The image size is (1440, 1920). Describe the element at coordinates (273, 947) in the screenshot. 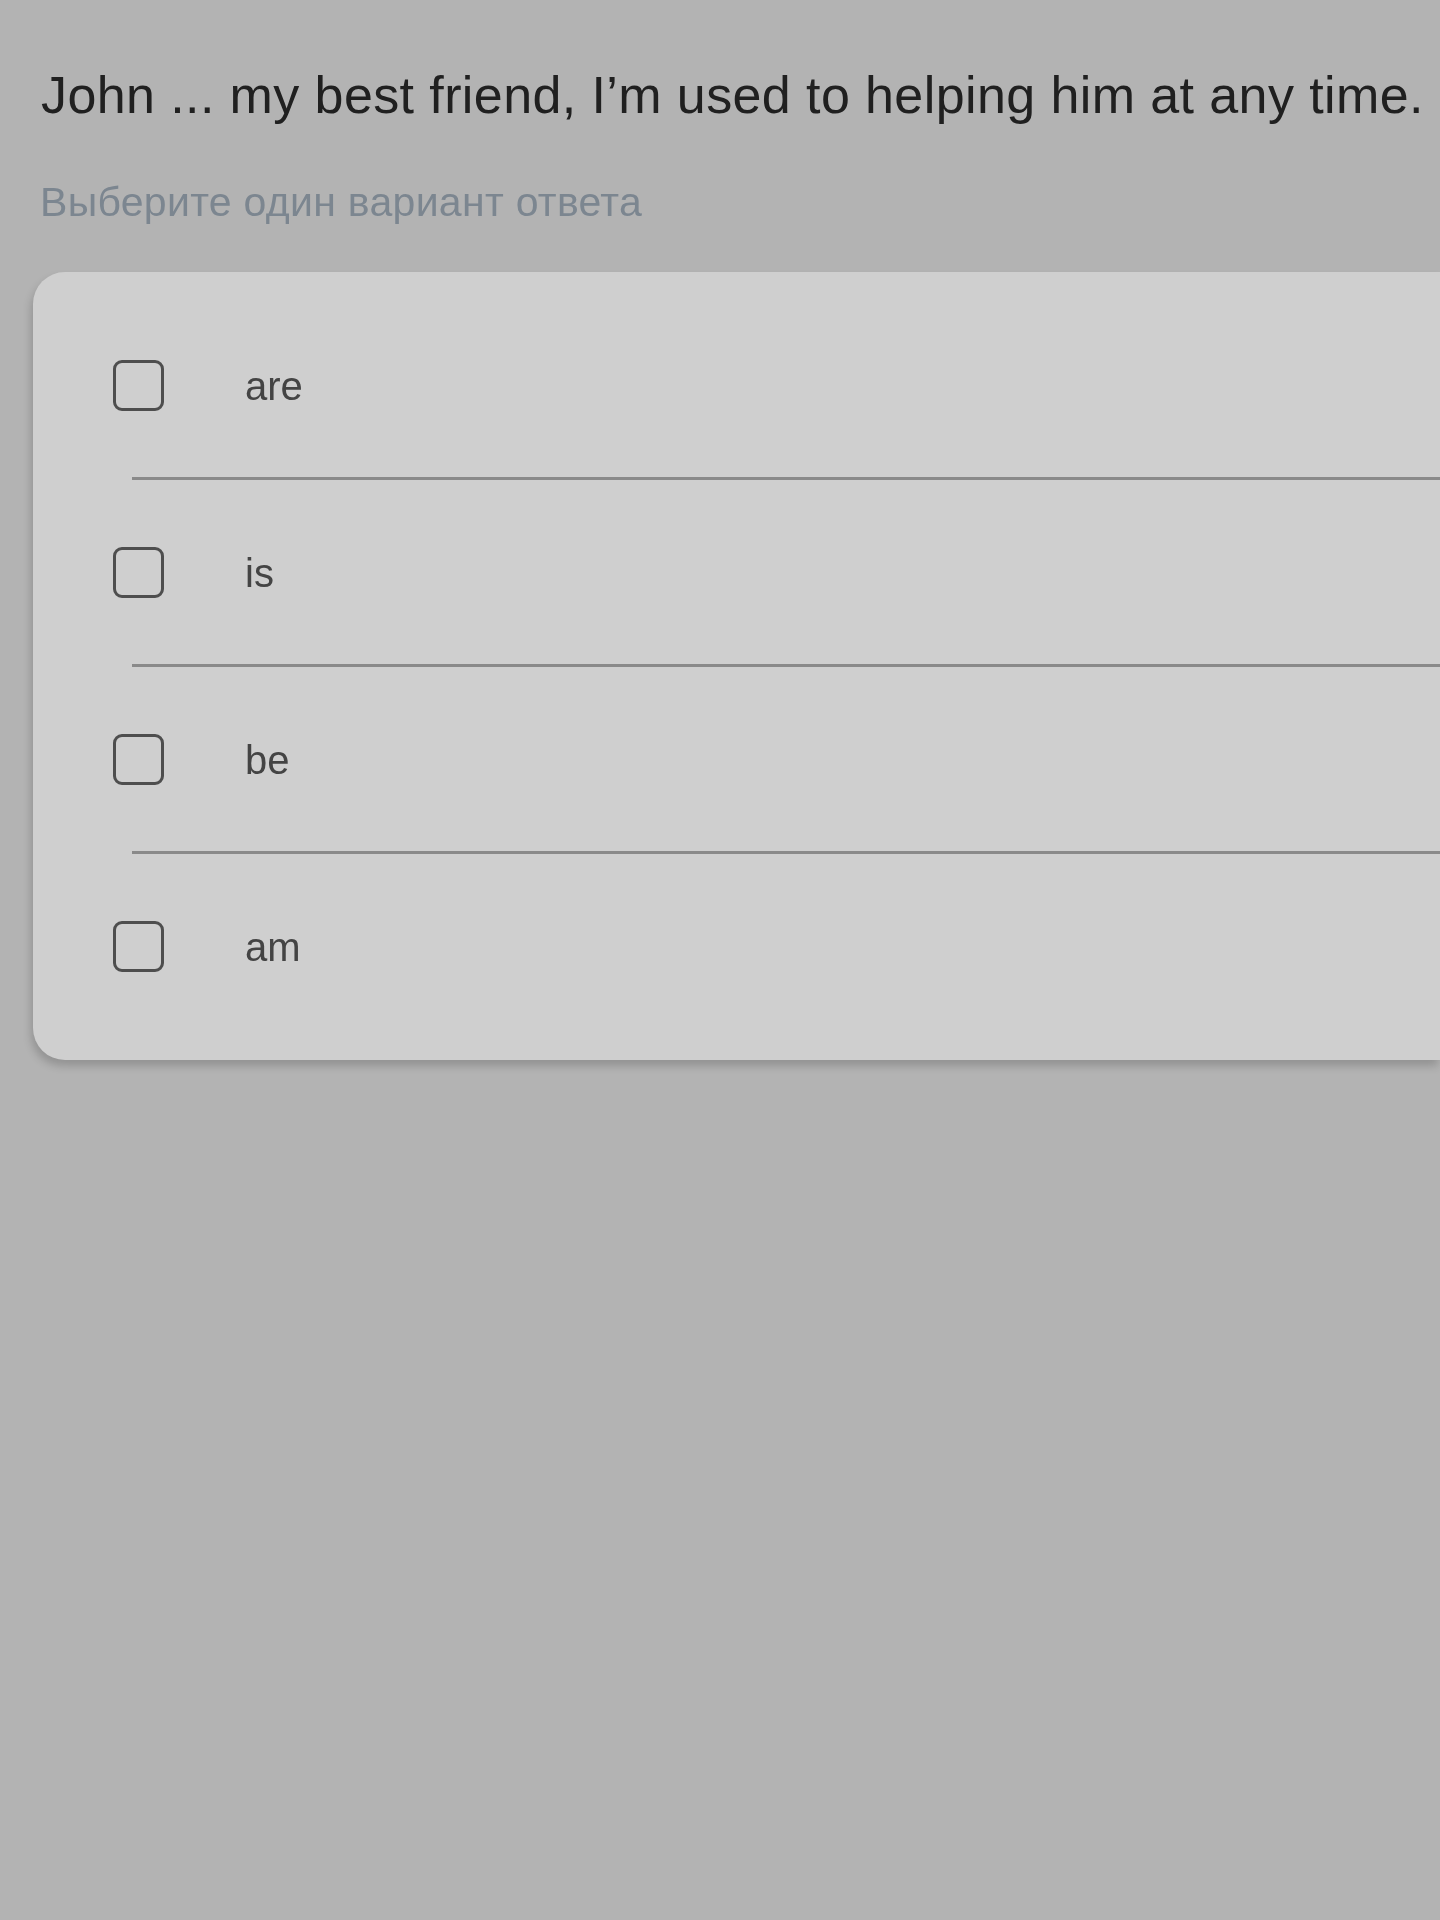

I see `option-label: am` at that location.